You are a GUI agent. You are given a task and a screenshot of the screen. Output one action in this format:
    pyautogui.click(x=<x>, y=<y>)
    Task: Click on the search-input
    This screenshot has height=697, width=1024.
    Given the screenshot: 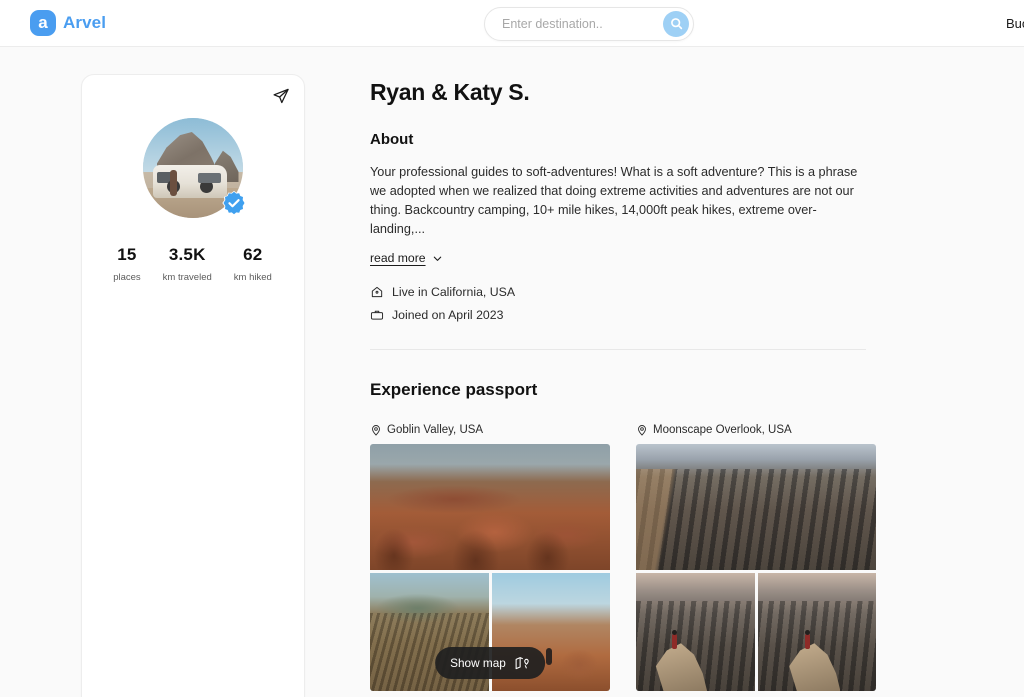 What is the action you would take?
    pyautogui.click(x=582, y=23)
    